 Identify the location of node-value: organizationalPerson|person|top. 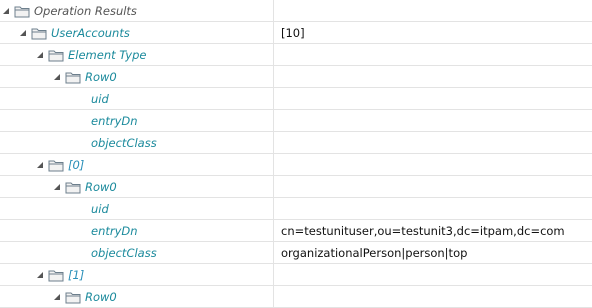
(374, 252).